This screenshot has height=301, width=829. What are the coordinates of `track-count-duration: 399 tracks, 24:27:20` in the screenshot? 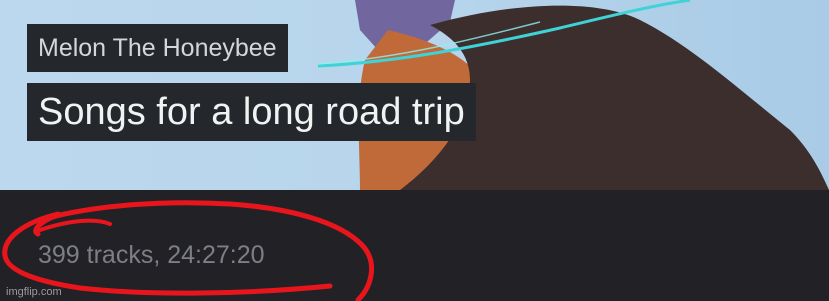 It's located at (151, 255).